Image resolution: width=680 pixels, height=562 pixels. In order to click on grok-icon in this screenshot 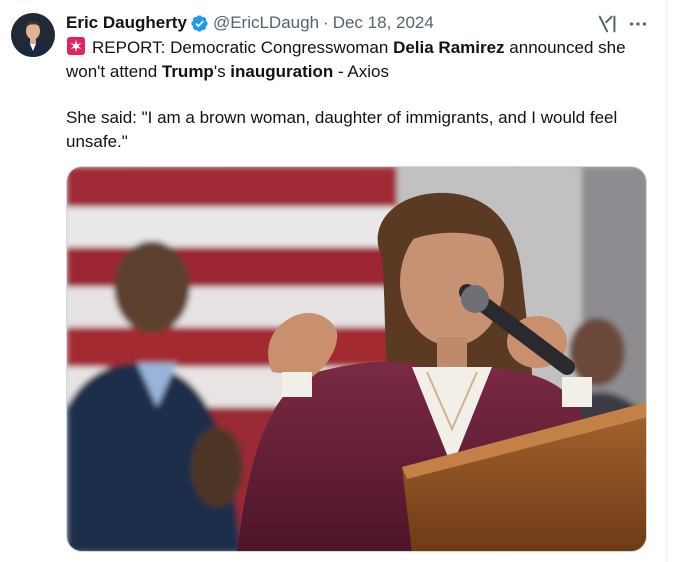, I will do `click(608, 24)`.